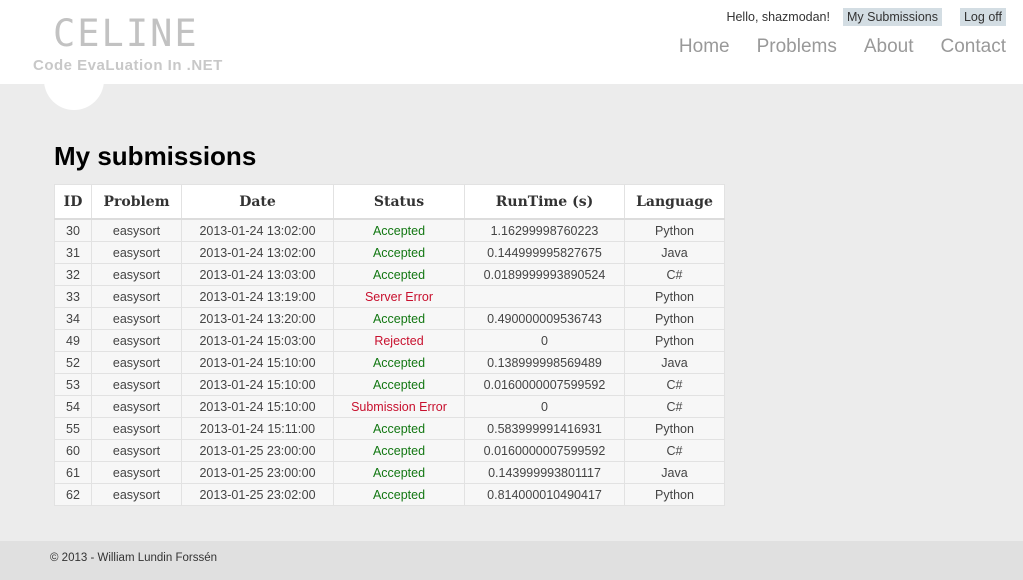 The width and height of the screenshot is (1023, 580). What do you see at coordinates (399, 340) in the screenshot?
I see `cell-status: Rejected` at bounding box center [399, 340].